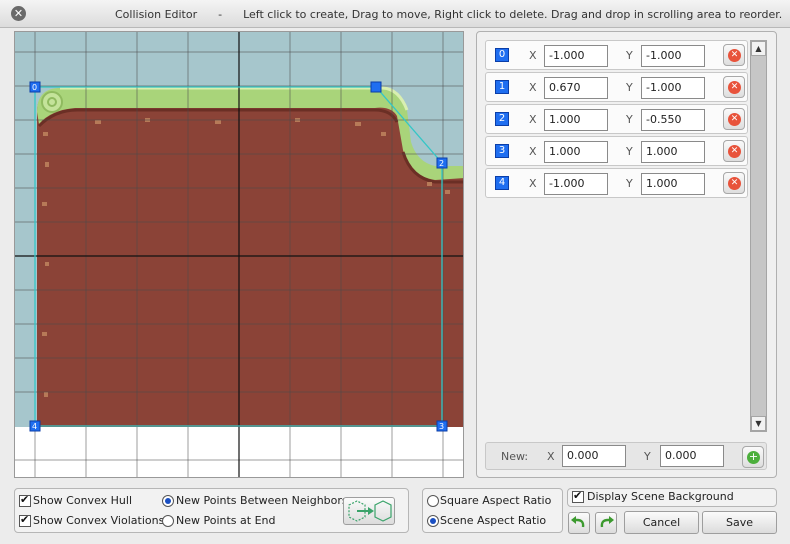  I want to click on display-background-checkbox: ✔, so click(578, 496).